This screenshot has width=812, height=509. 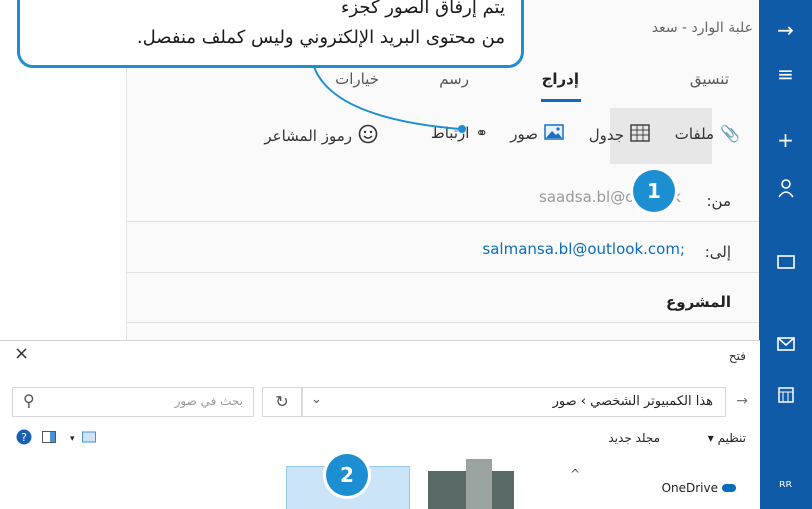 What do you see at coordinates (717, 252) in the screenshot?
I see `to-label: إلى:` at bounding box center [717, 252].